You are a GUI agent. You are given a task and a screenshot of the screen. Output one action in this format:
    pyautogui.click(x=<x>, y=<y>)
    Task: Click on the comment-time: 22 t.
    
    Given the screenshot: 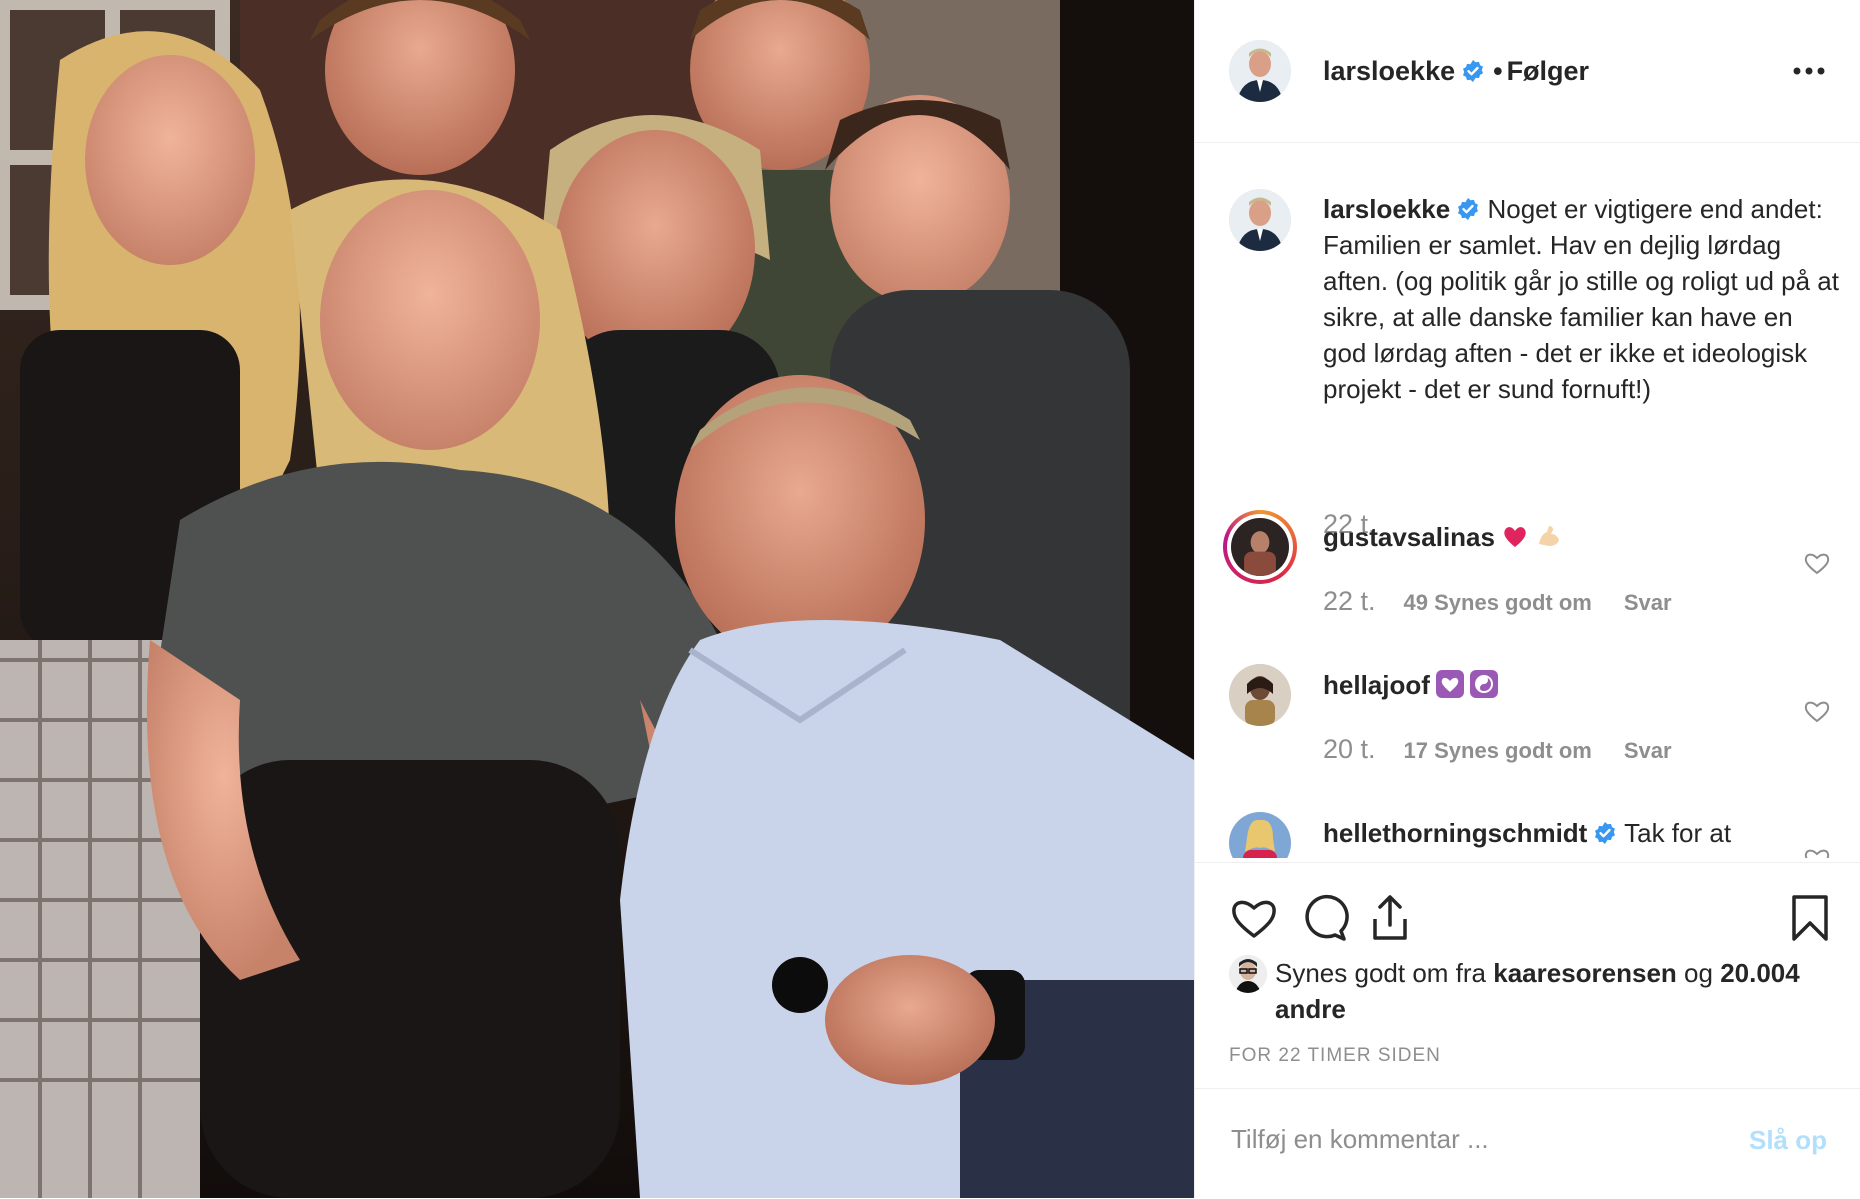 What is the action you would take?
    pyautogui.click(x=1349, y=601)
    